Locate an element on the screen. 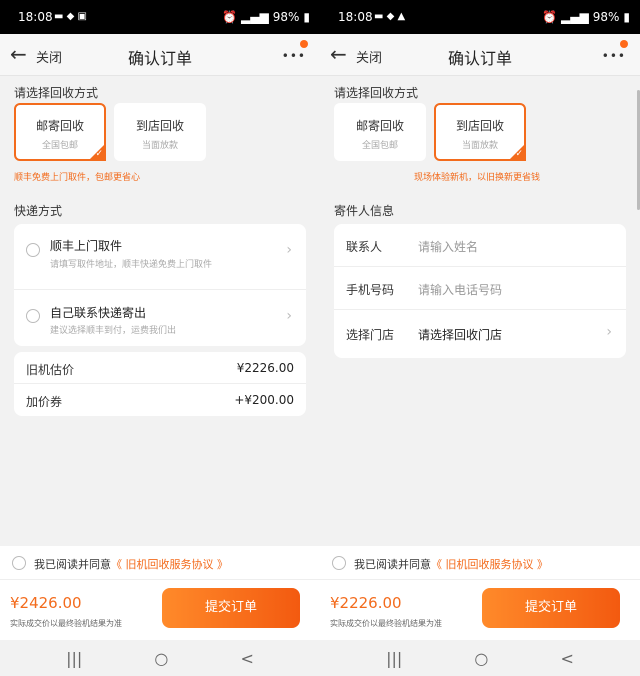  method-card-mail: 邮寄回收 全国包邮 is located at coordinates (380, 132).